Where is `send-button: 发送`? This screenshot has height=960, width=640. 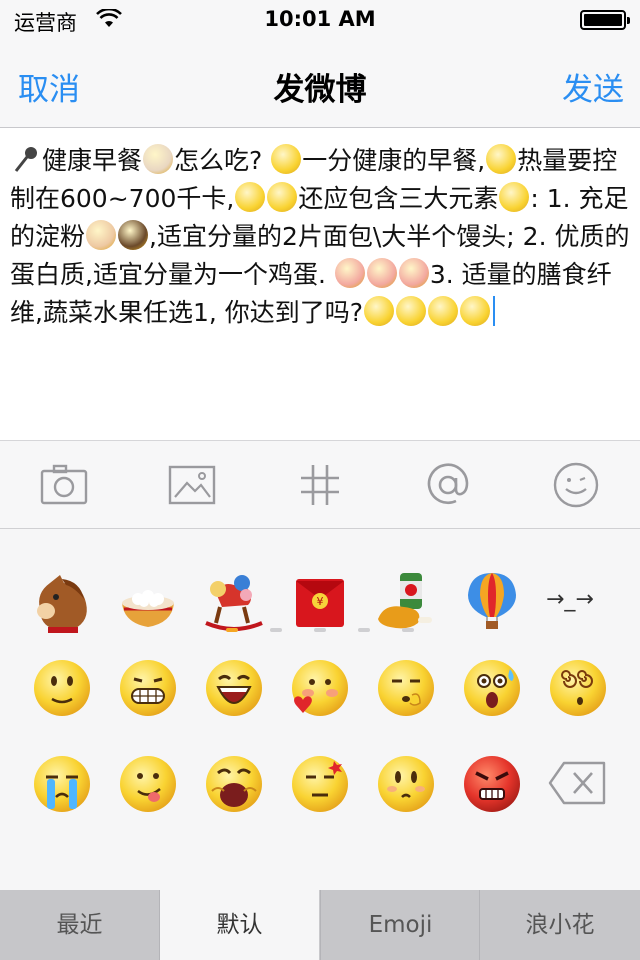
send-button: 发送 is located at coordinates (593, 86).